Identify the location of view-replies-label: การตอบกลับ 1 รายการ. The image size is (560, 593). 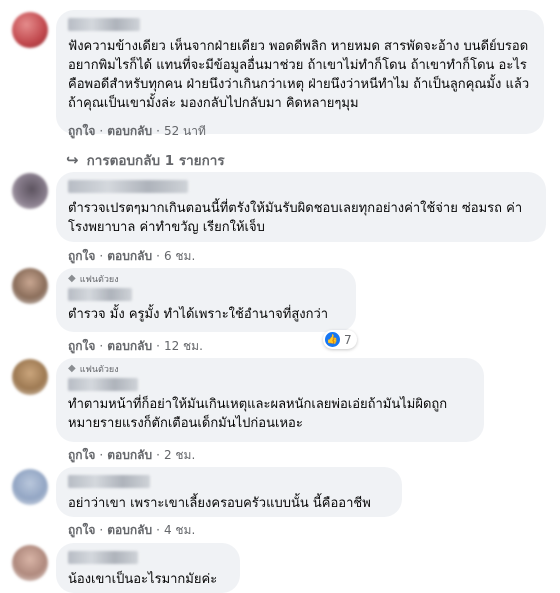
(155, 161).